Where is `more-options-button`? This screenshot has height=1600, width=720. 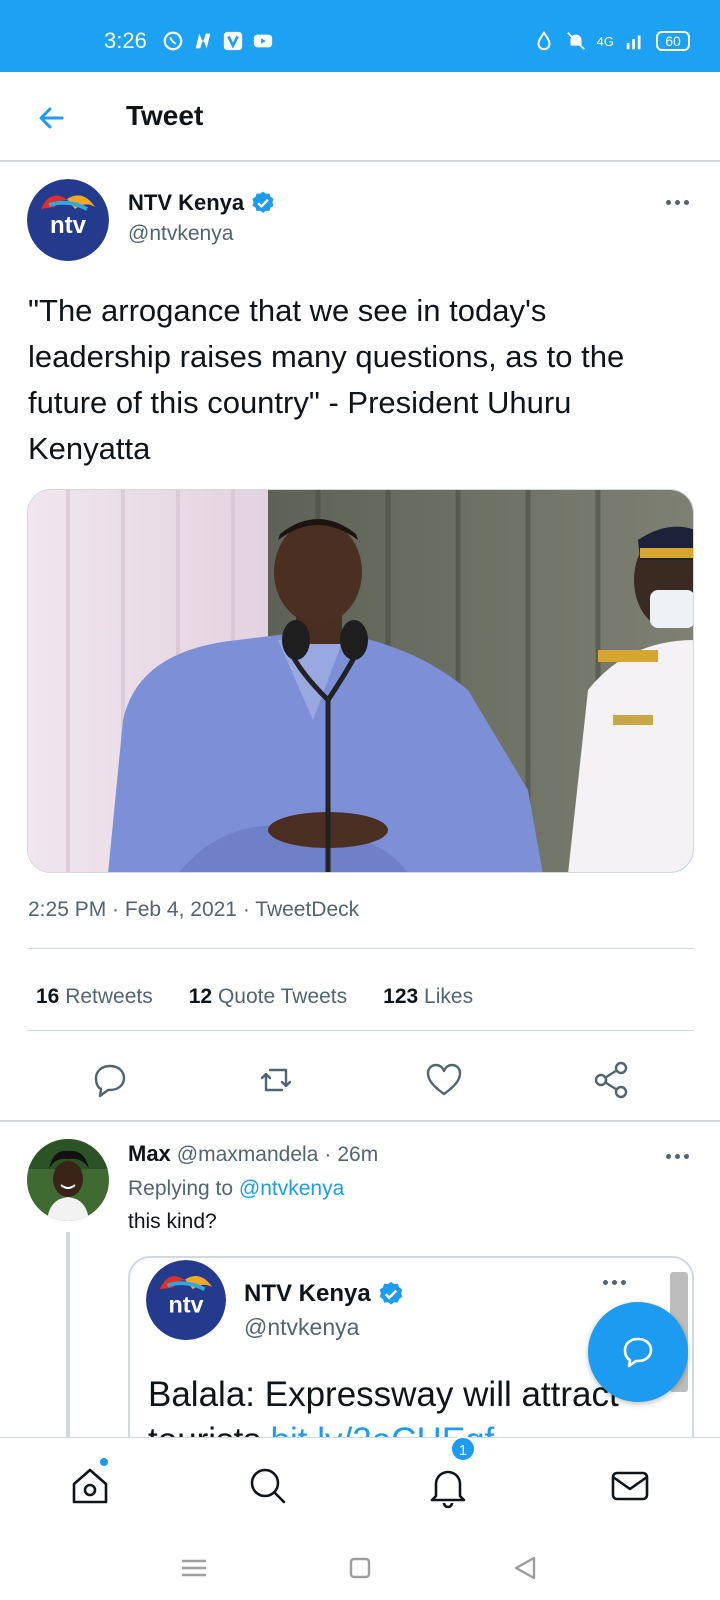
more-options-button is located at coordinates (677, 202).